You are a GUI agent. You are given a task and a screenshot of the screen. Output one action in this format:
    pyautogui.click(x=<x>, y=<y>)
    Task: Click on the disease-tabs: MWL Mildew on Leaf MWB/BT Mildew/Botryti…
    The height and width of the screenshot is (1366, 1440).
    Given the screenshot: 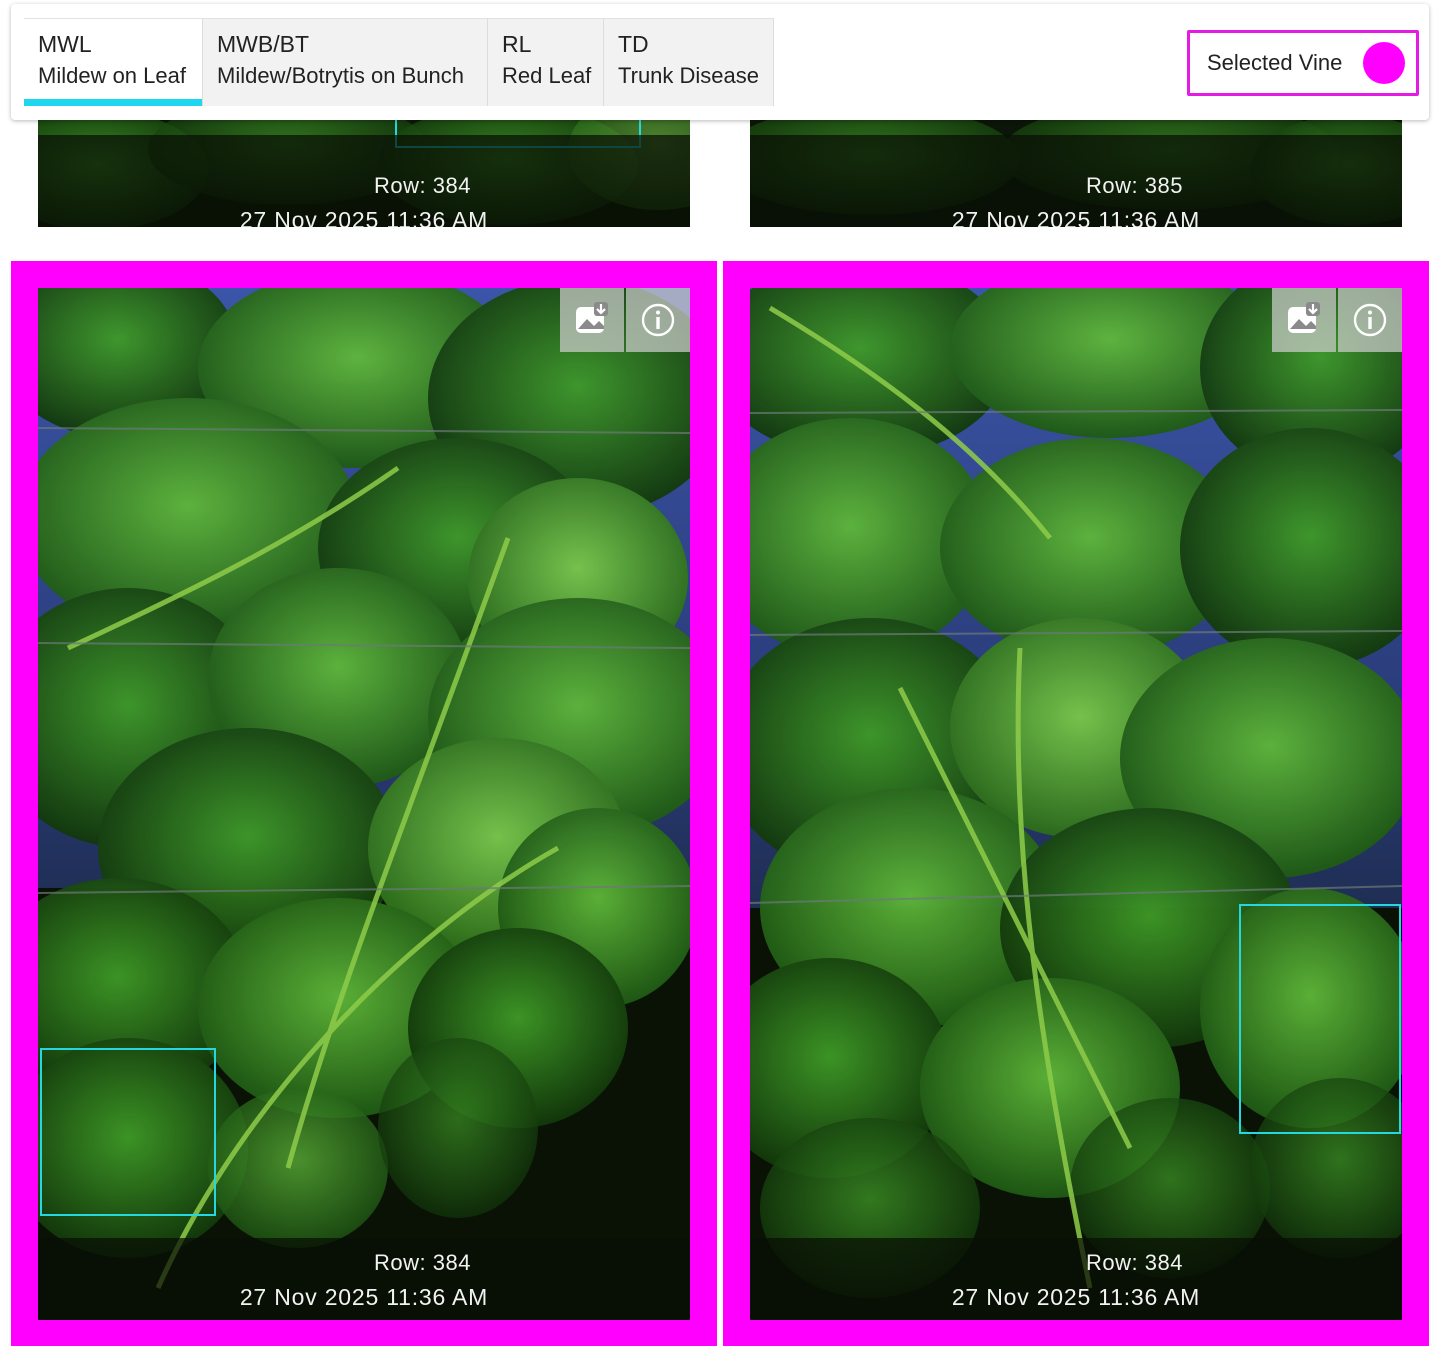 What is the action you would take?
    pyautogui.click(x=399, y=62)
    